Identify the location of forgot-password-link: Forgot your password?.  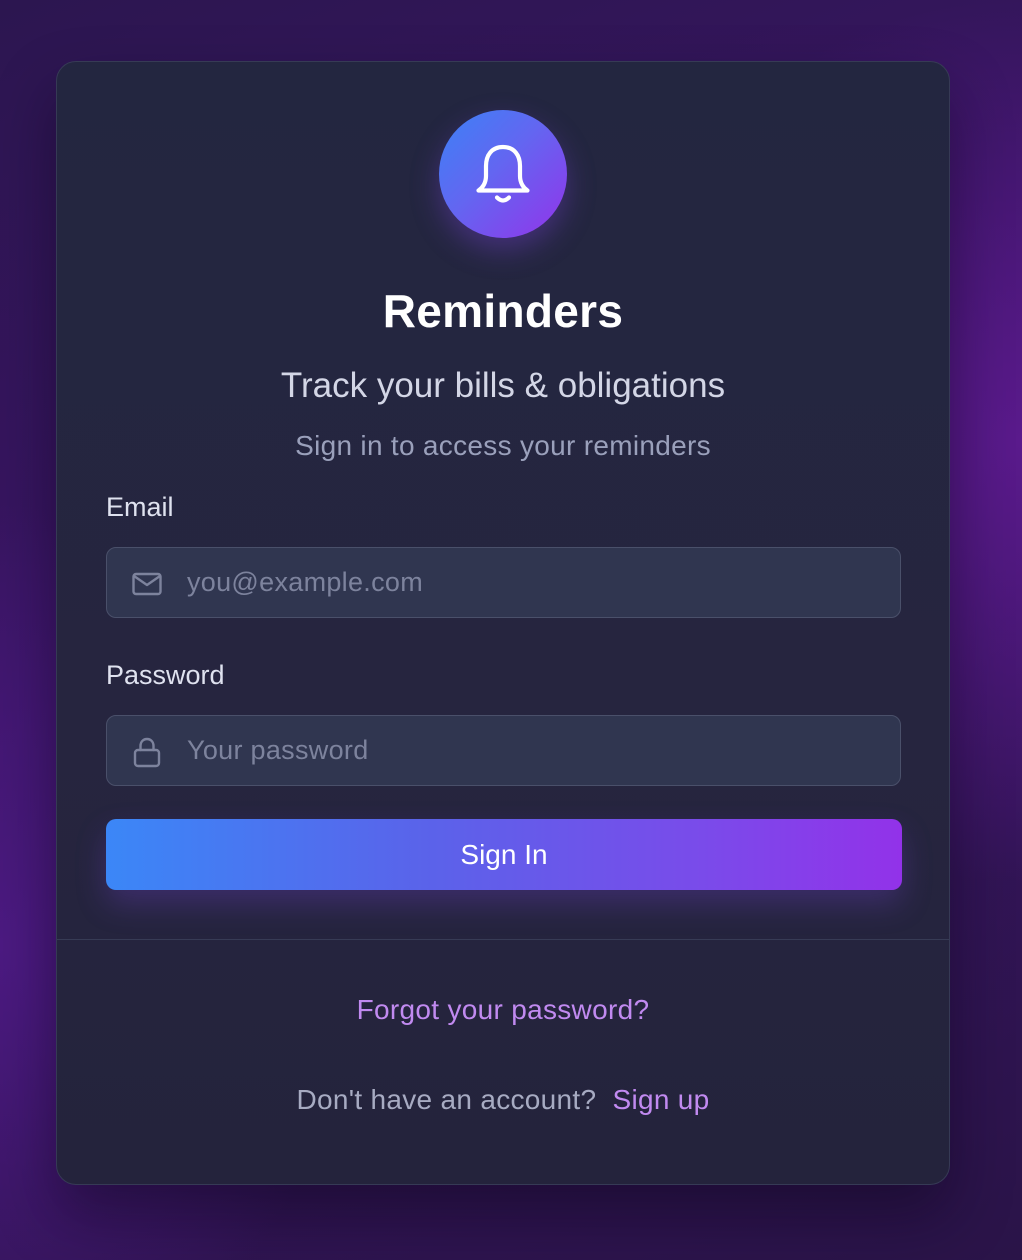
(503, 1010).